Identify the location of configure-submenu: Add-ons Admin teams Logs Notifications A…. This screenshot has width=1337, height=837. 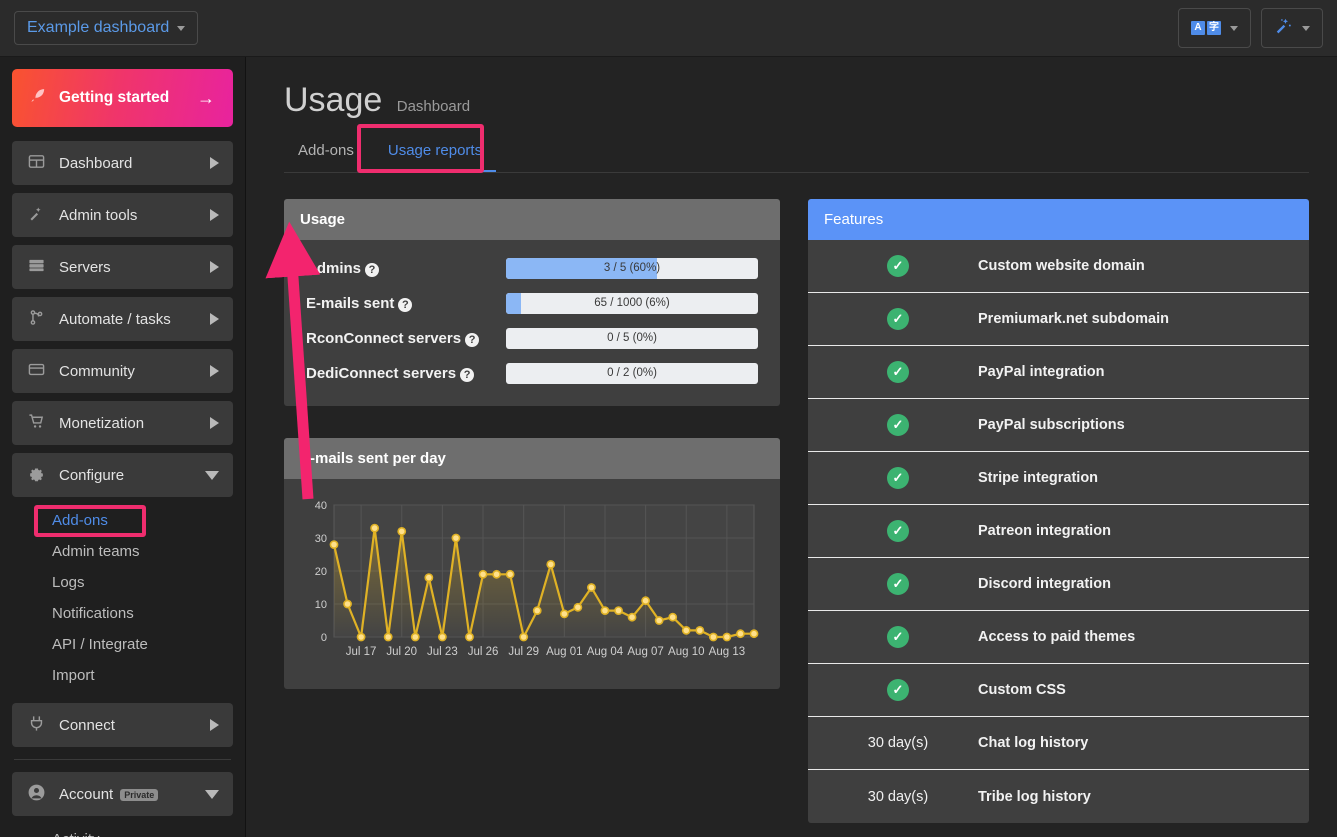
(122, 598).